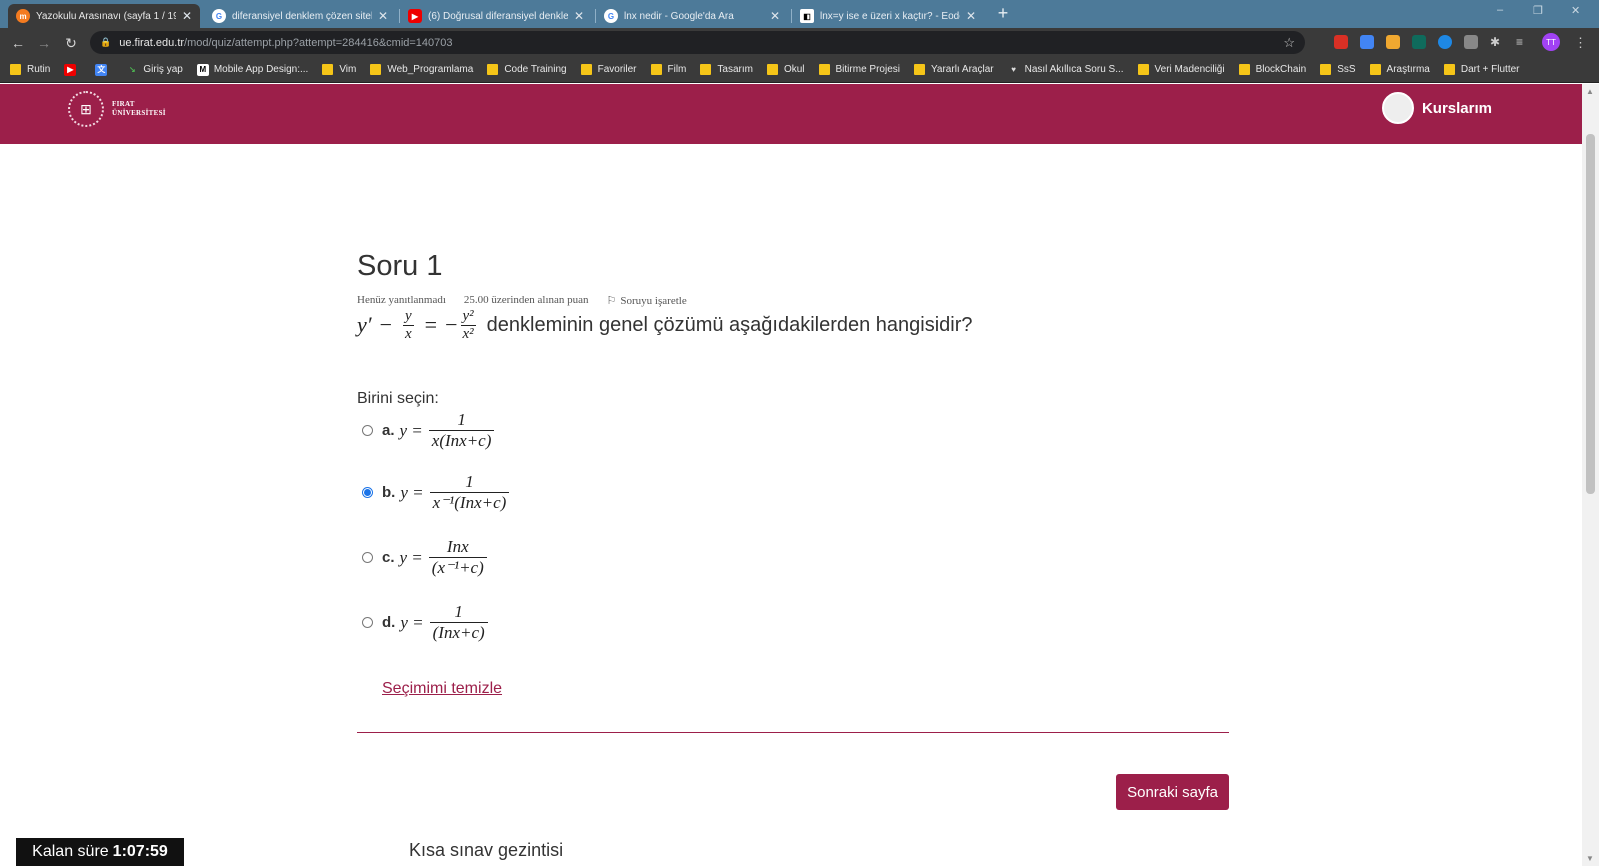  I want to click on fraction-denominator: x(Inx+c), so click(461, 440).